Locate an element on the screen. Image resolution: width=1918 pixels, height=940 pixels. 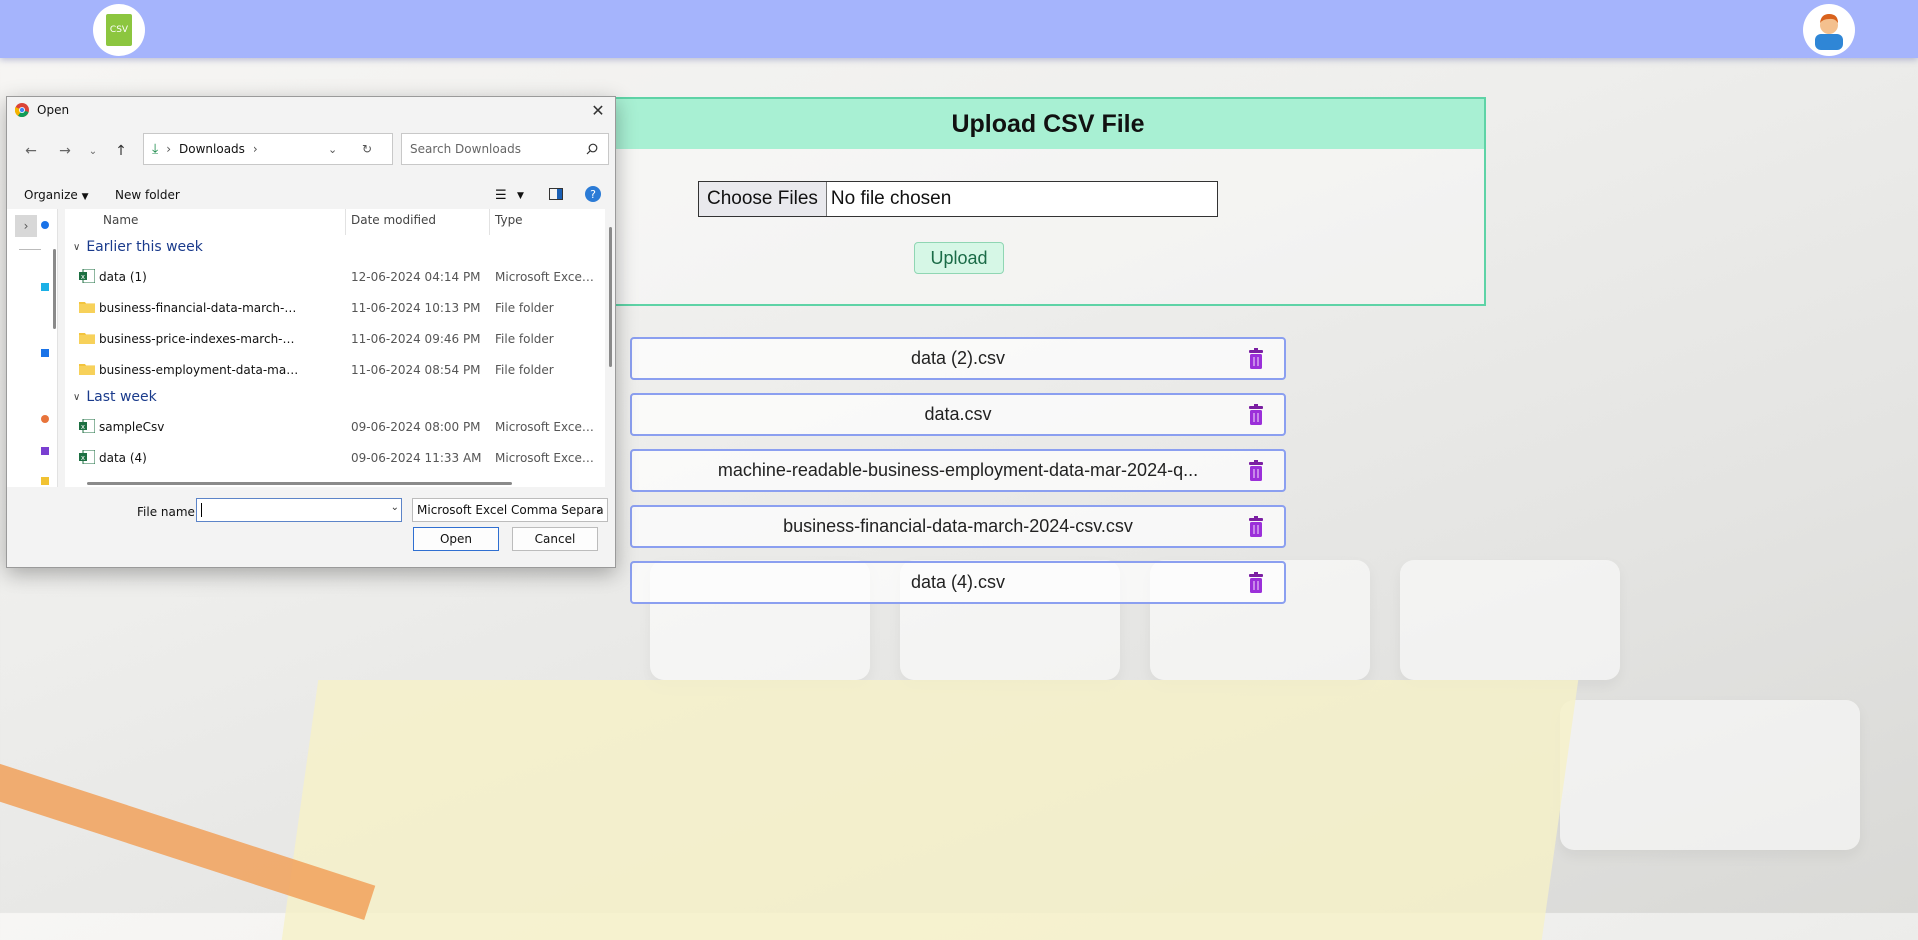
uploaded-file-row: data.csv is located at coordinates (958, 414).